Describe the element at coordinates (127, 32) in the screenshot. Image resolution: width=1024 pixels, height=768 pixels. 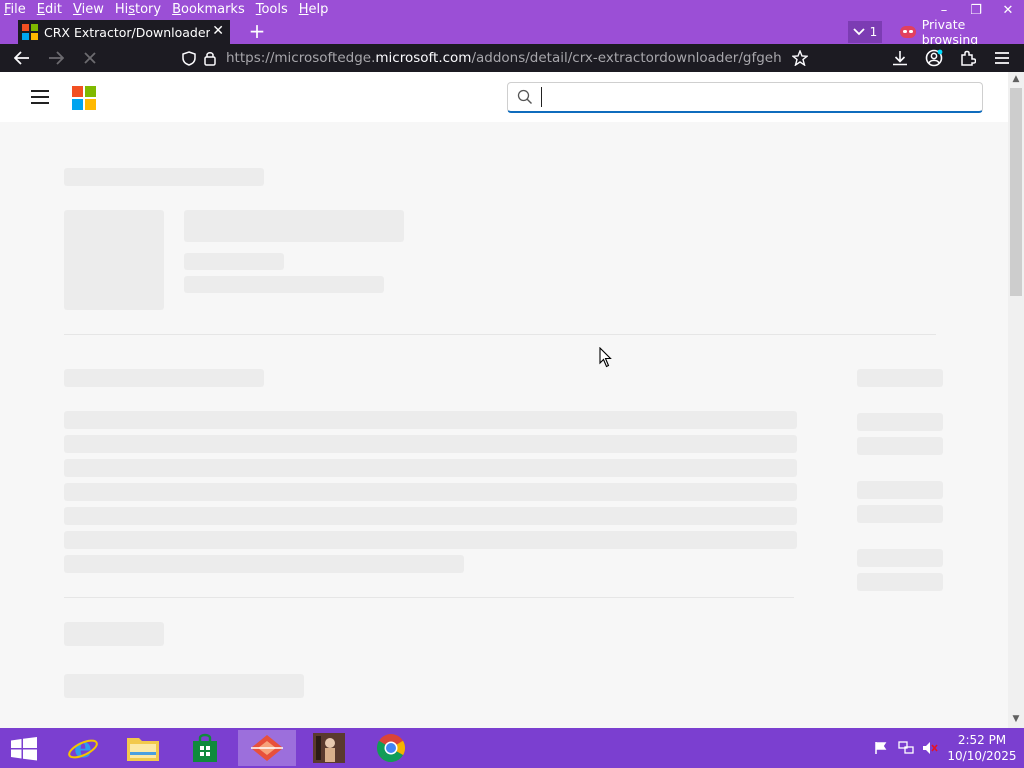
I see `tab-title: CRX Extractor/Downloader - Mi` at that location.